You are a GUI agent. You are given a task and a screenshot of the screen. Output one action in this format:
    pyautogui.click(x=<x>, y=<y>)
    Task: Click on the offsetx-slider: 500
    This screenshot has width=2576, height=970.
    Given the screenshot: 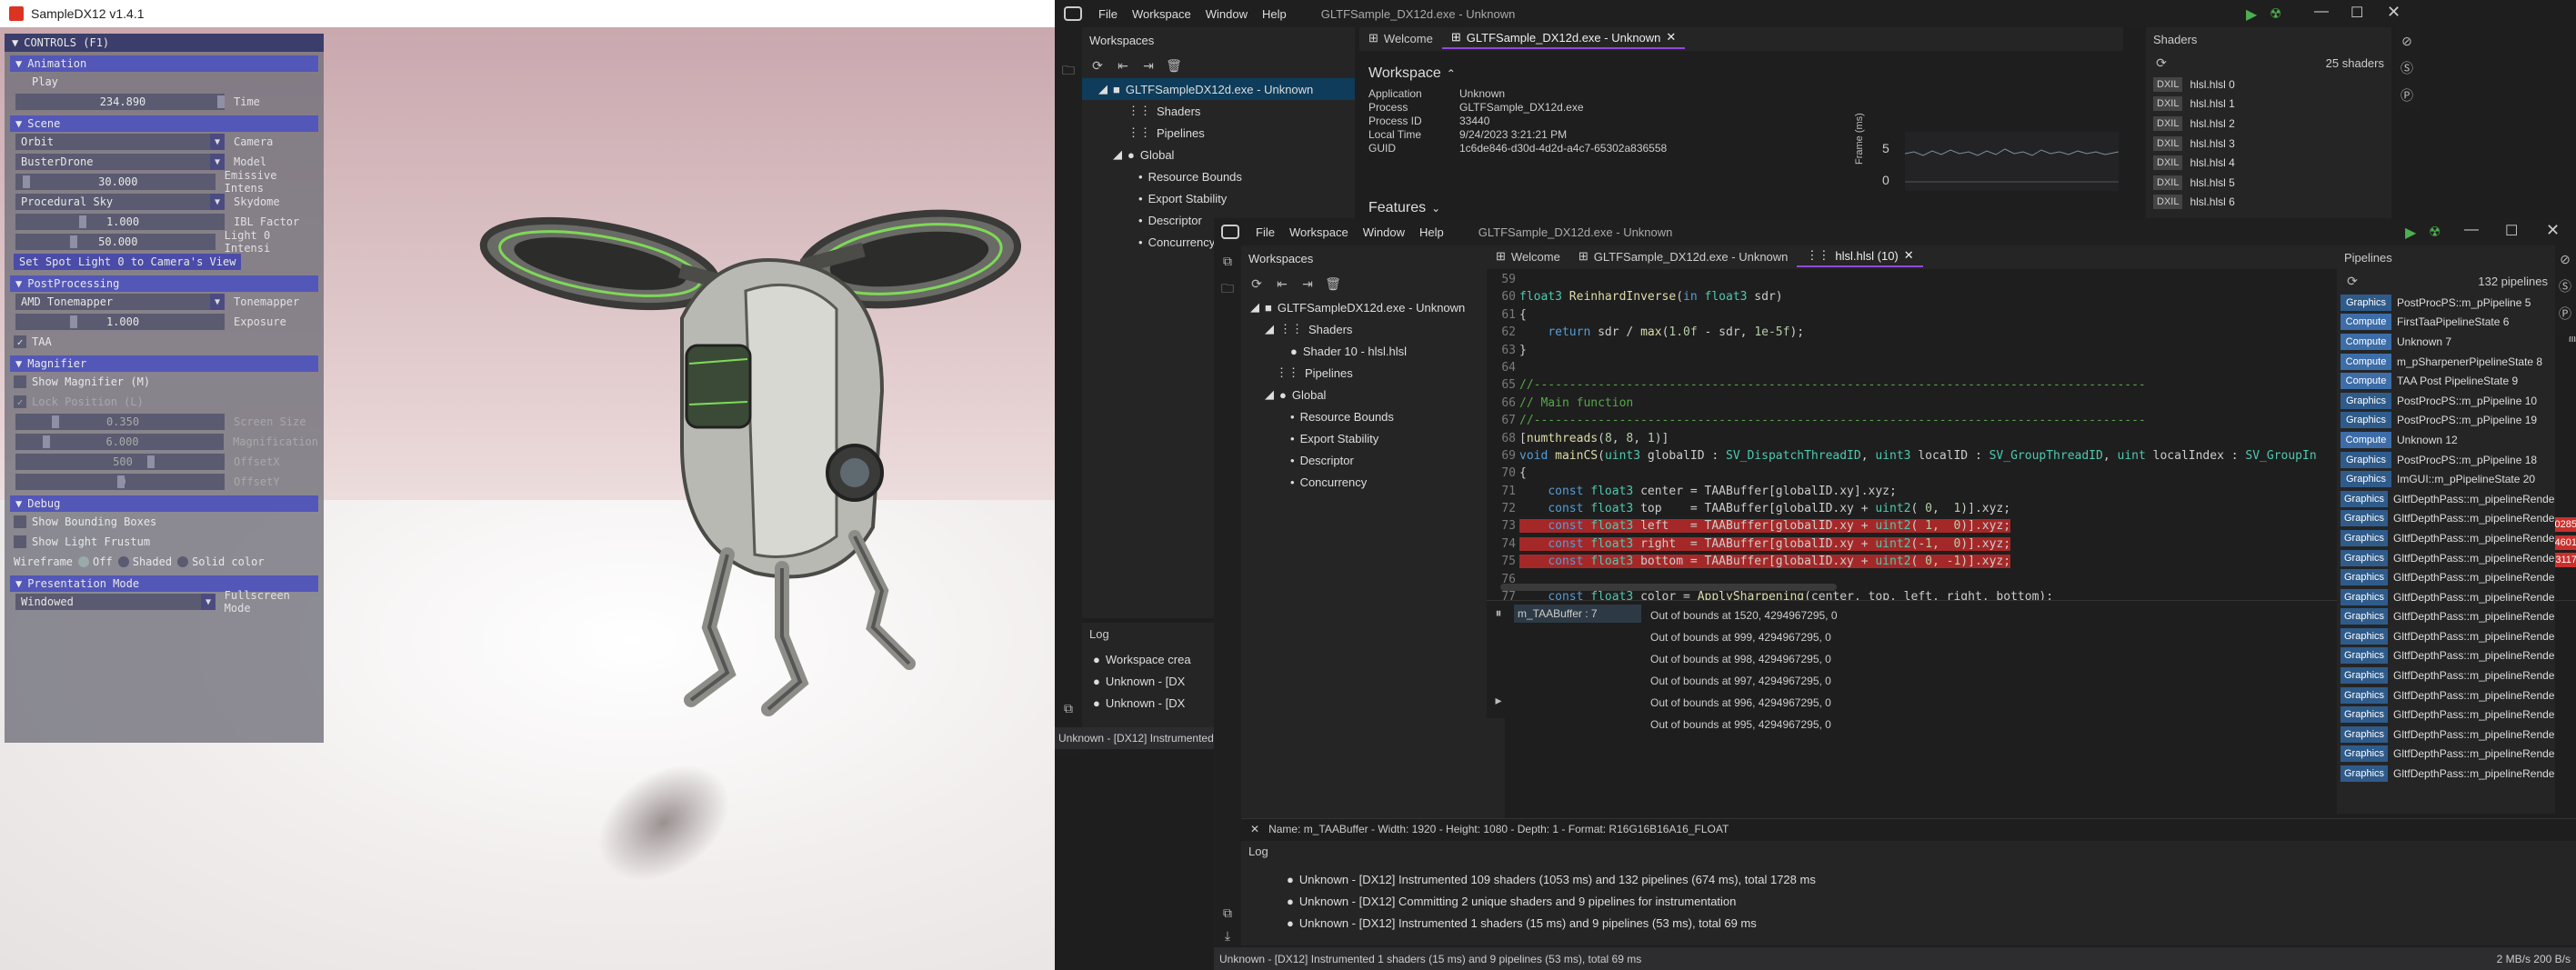 What is the action you would take?
    pyautogui.click(x=120, y=462)
    